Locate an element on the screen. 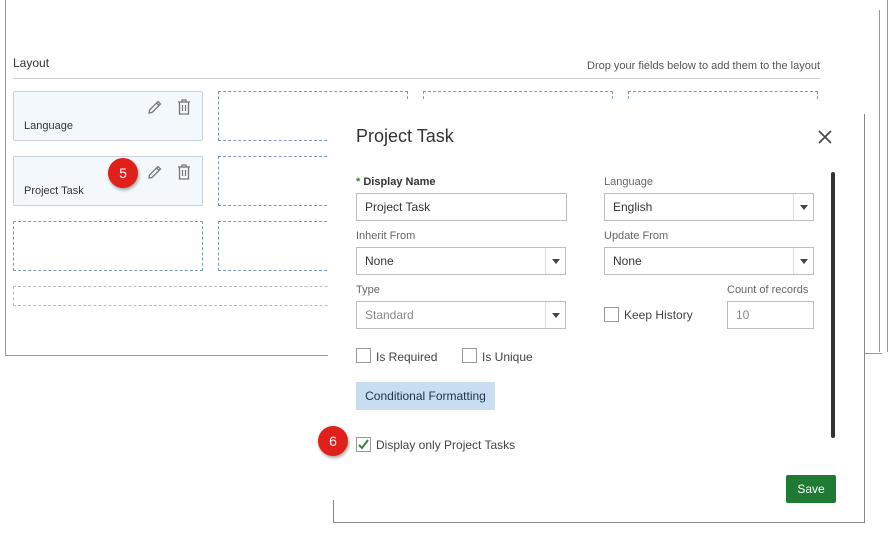 The image size is (889, 536). field-label: Language is located at coordinates (48, 126).